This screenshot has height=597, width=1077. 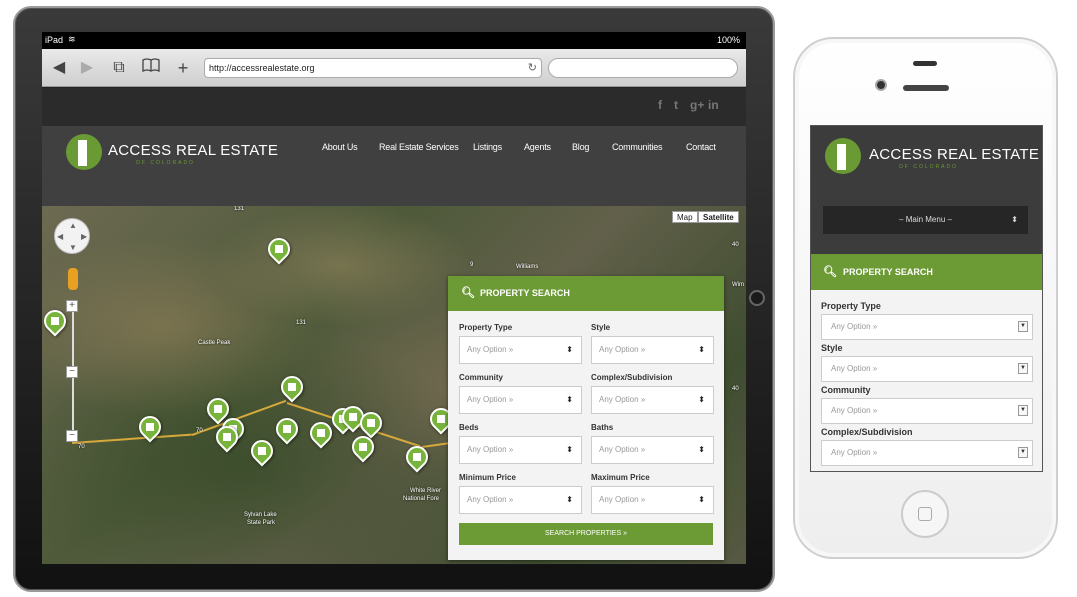 I want to click on map-type-satellite: Satellite, so click(x=718, y=217).